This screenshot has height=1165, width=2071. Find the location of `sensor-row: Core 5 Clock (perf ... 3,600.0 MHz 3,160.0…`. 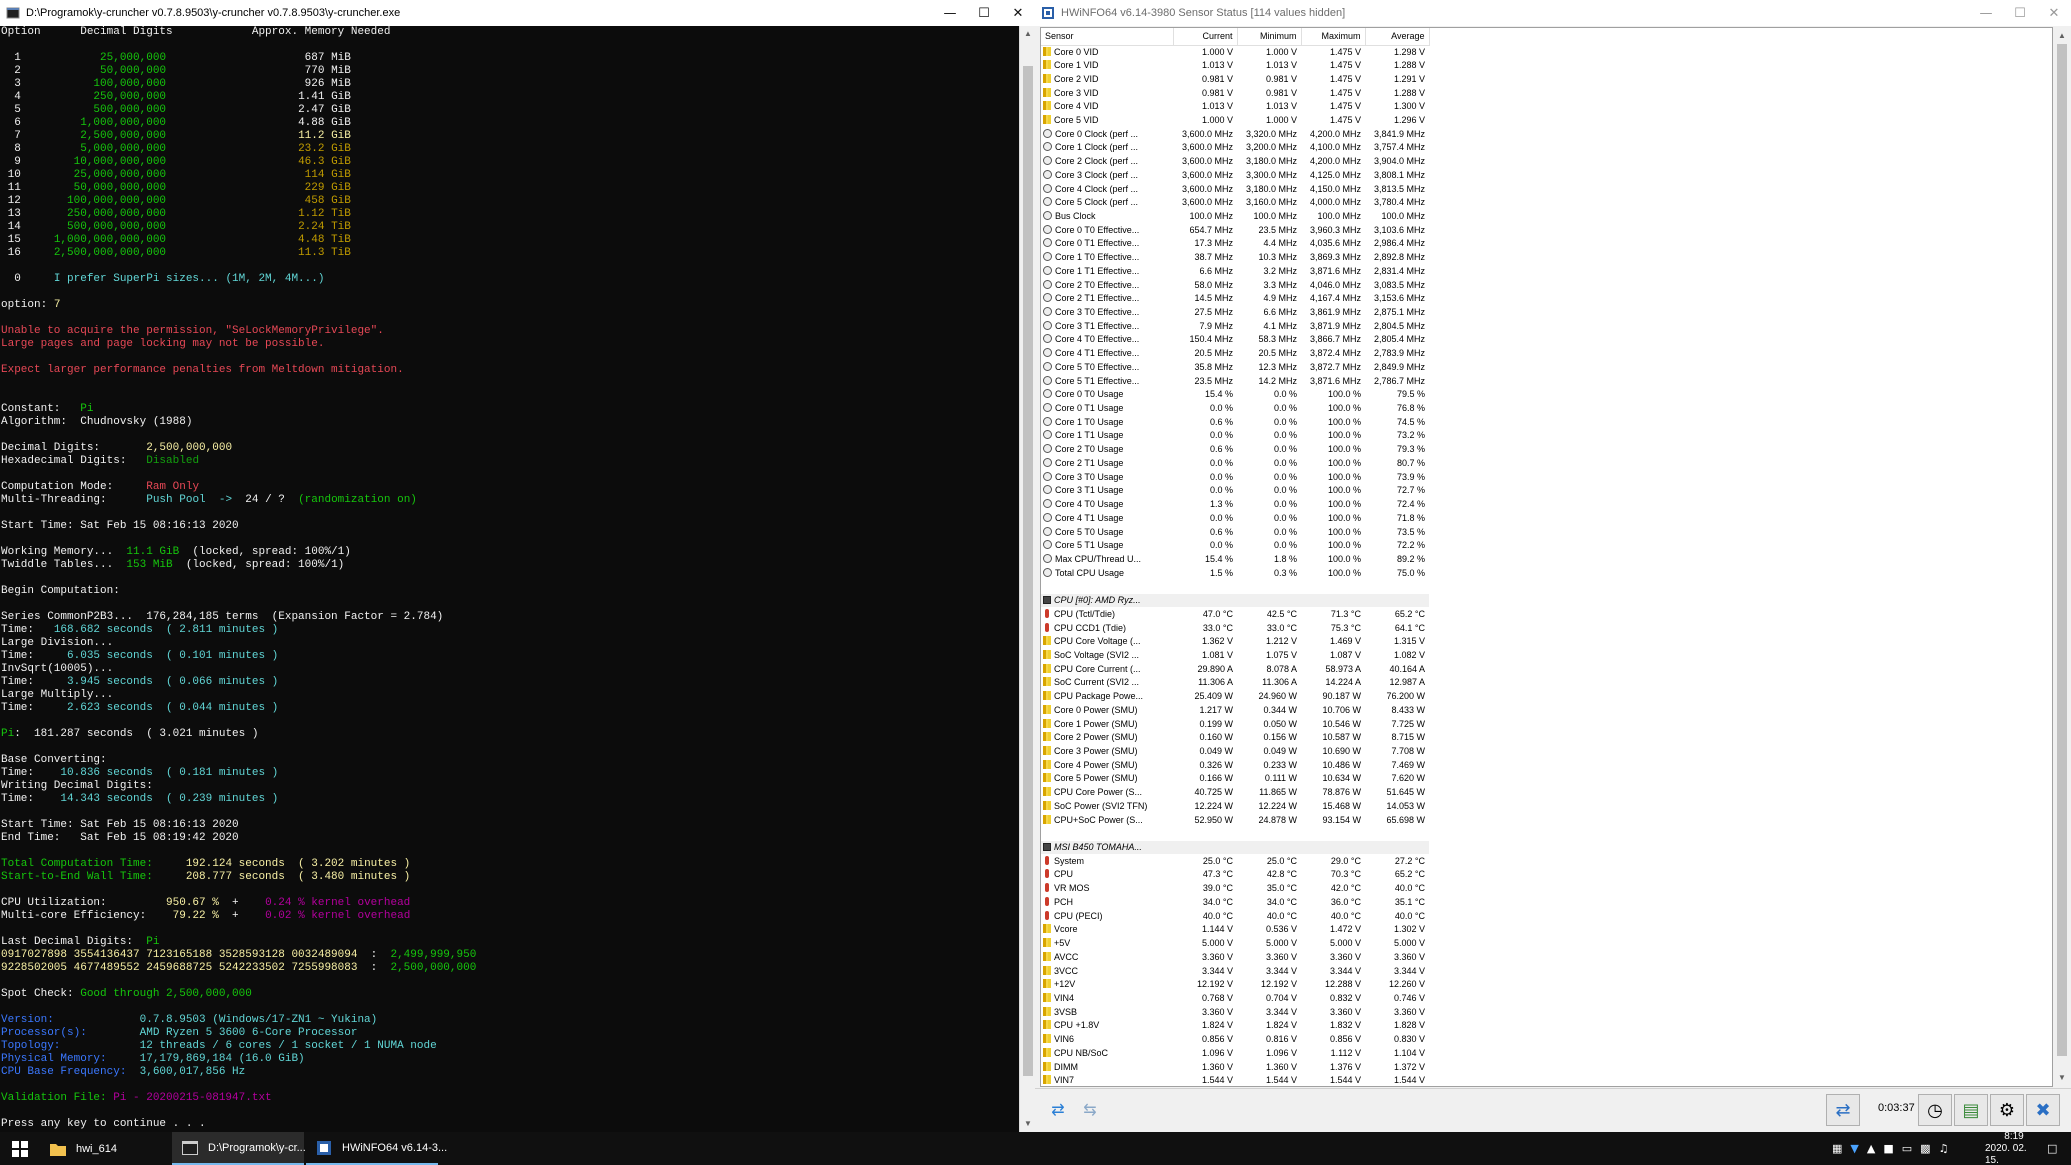

sensor-row: Core 5 Clock (perf ... 3,600.0 MHz 3,160.0… is located at coordinates (1235, 203).